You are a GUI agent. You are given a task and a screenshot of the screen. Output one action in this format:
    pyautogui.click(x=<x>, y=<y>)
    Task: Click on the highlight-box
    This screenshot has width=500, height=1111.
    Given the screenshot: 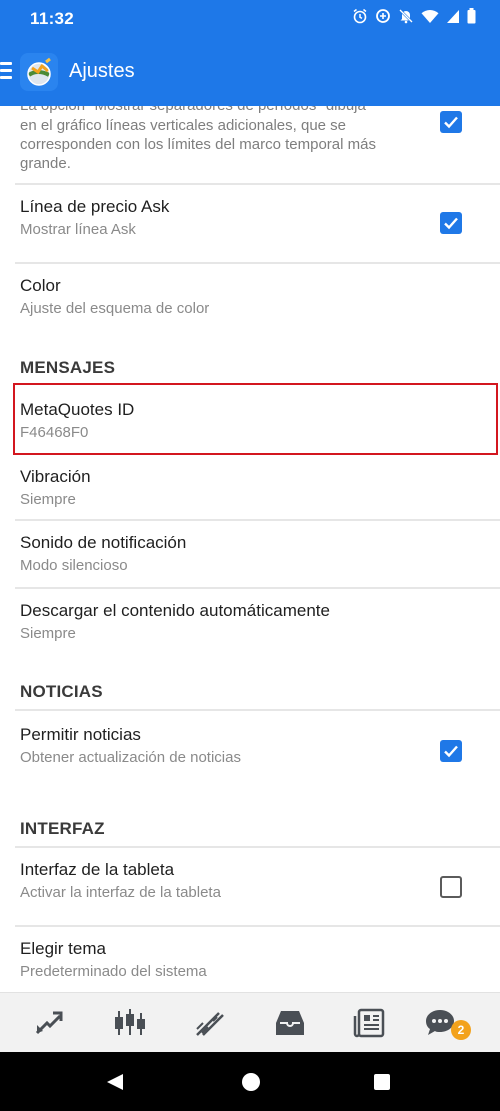 What is the action you would take?
    pyautogui.click(x=255, y=419)
    